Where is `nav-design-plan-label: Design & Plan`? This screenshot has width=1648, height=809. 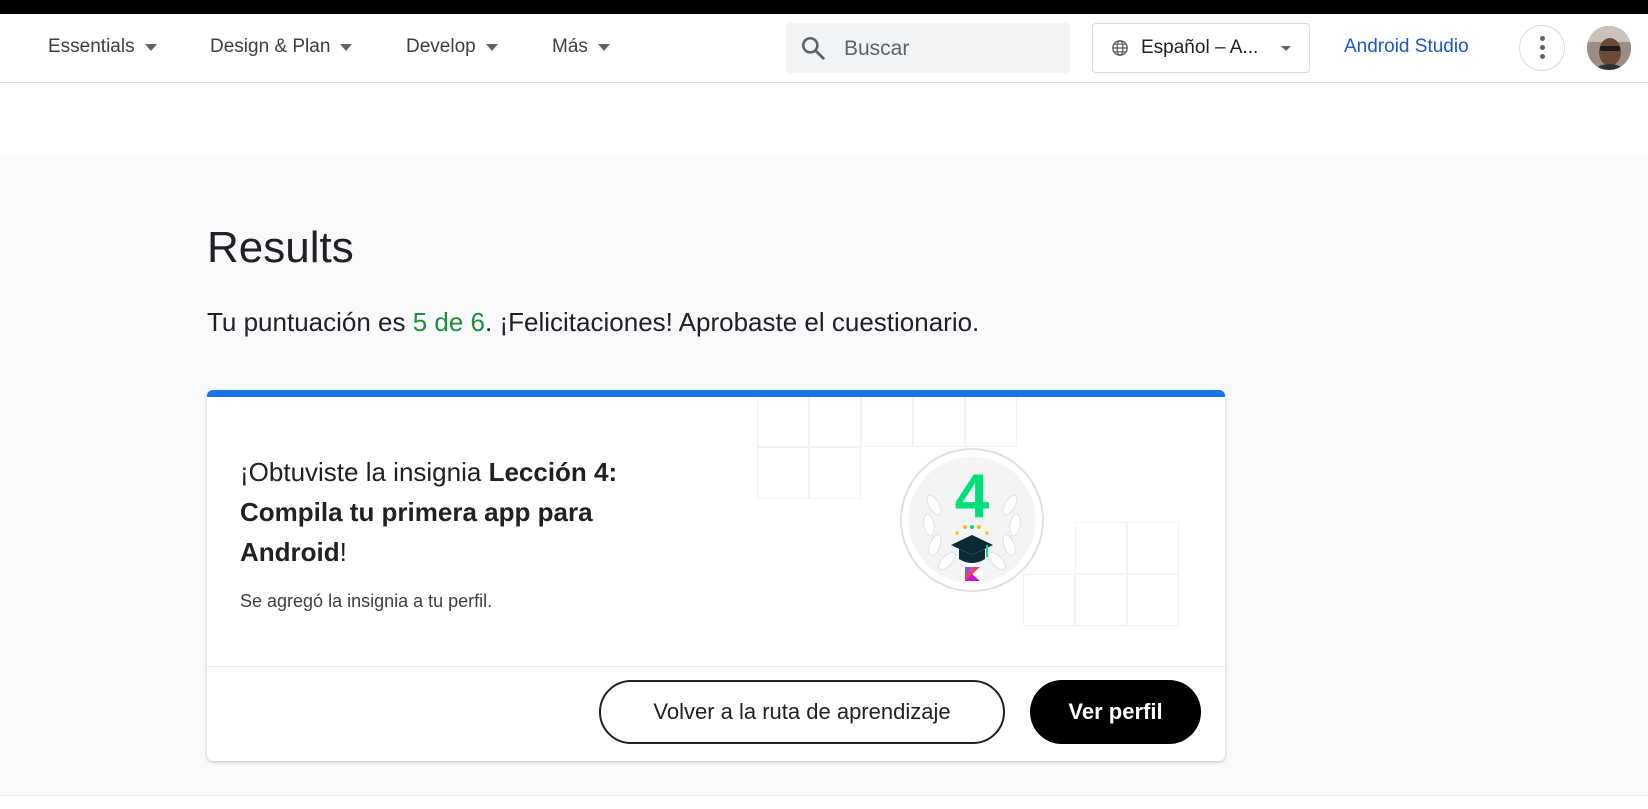 nav-design-plan-label: Design & Plan is located at coordinates (270, 46).